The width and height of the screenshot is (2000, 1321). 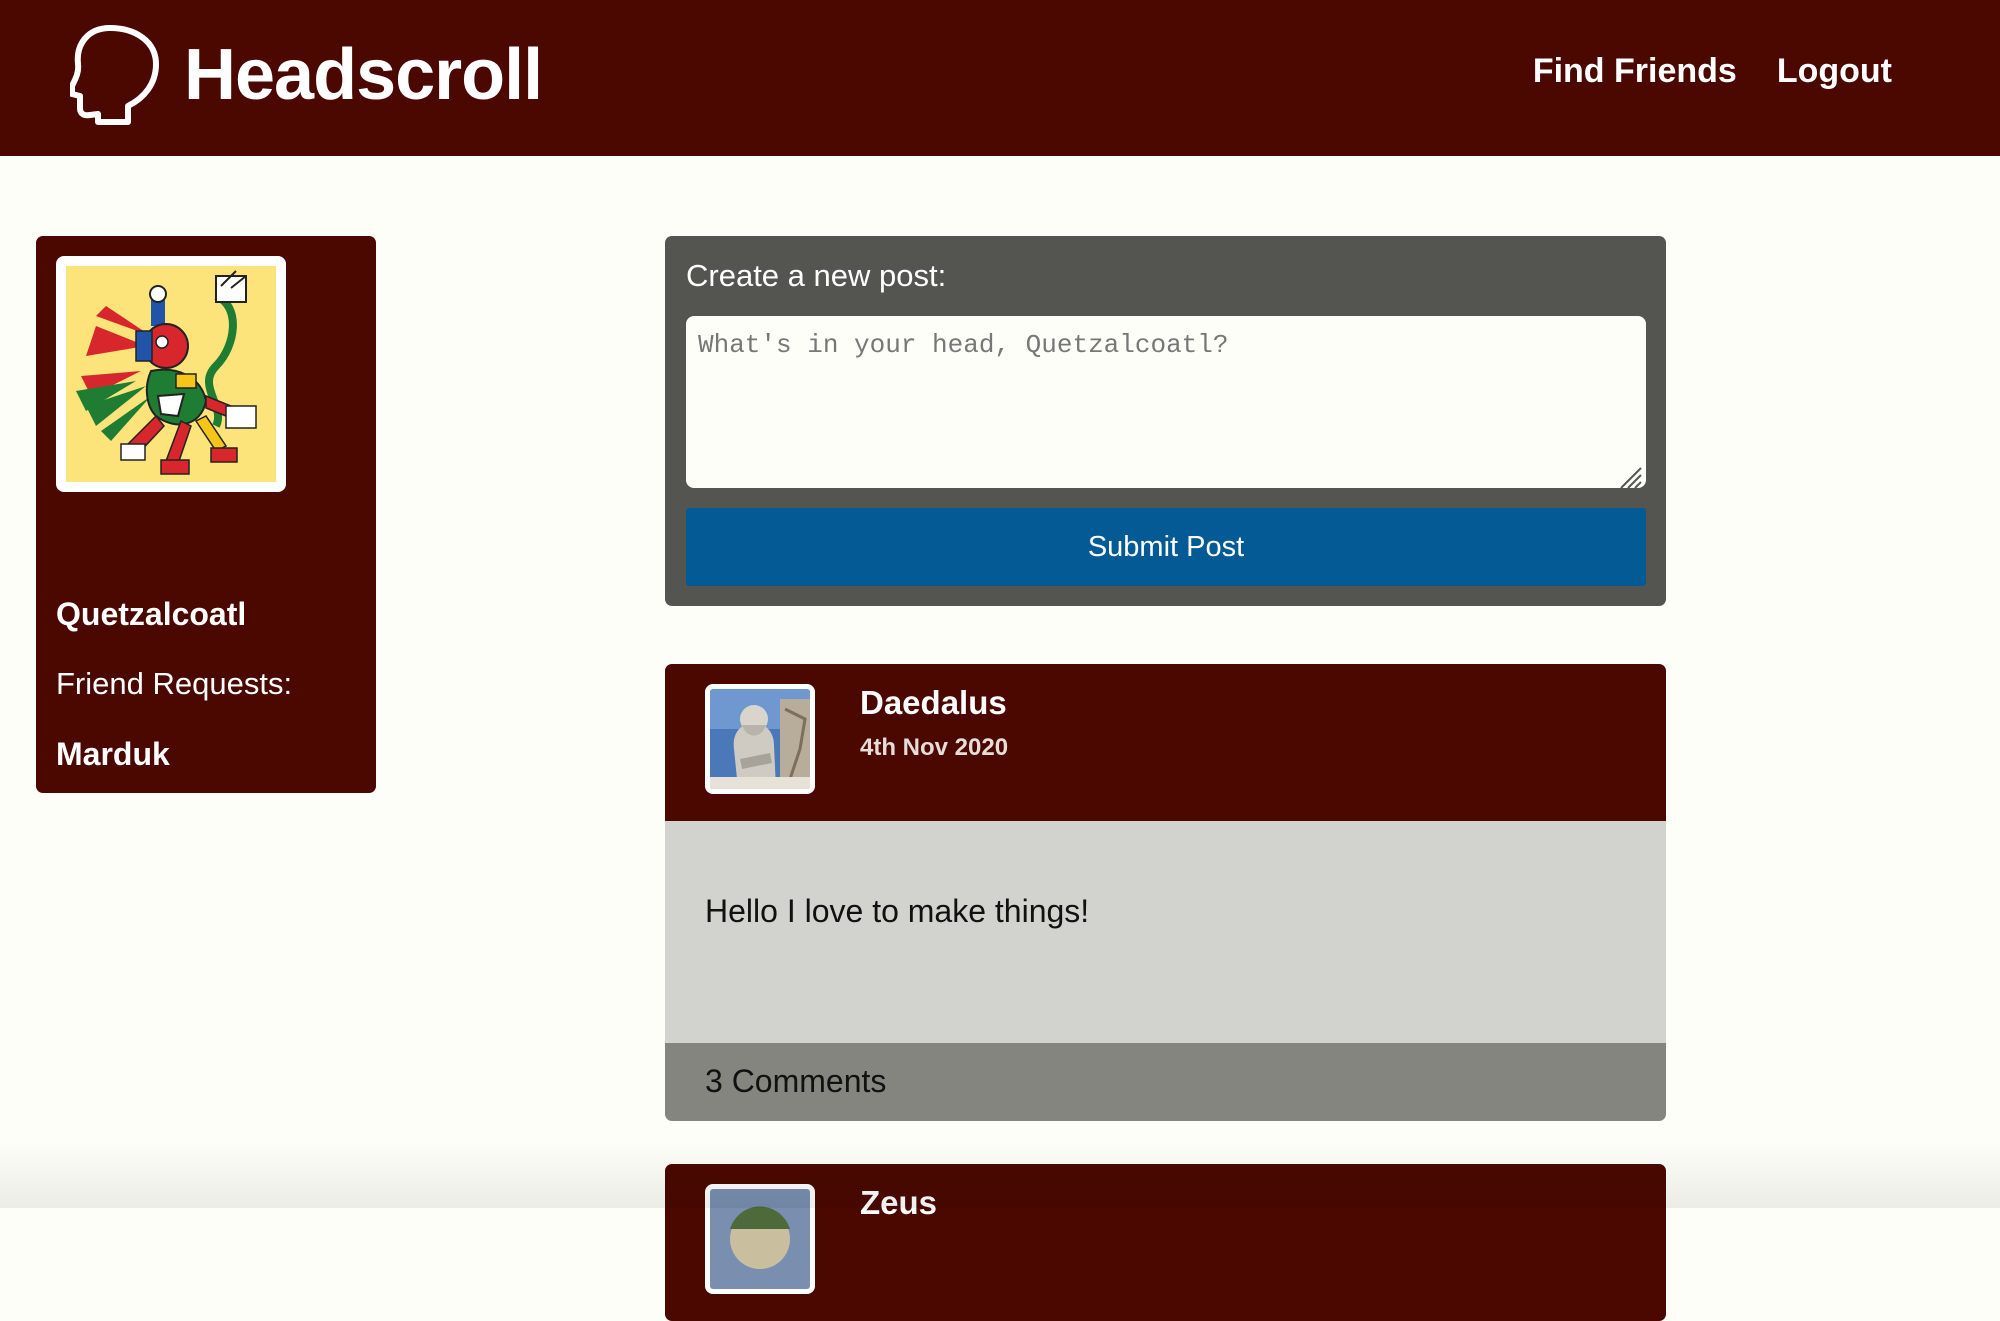 I want to click on post-author: Daedalus, so click(x=933, y=703).